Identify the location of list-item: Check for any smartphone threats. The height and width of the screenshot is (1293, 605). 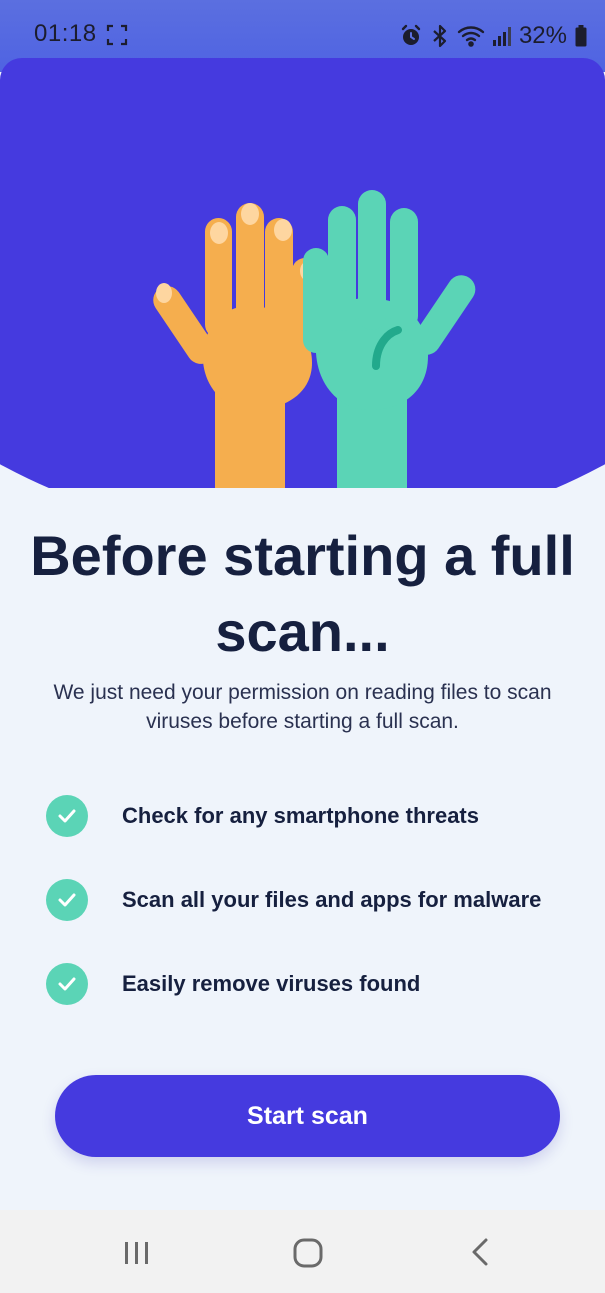
(262, 816).